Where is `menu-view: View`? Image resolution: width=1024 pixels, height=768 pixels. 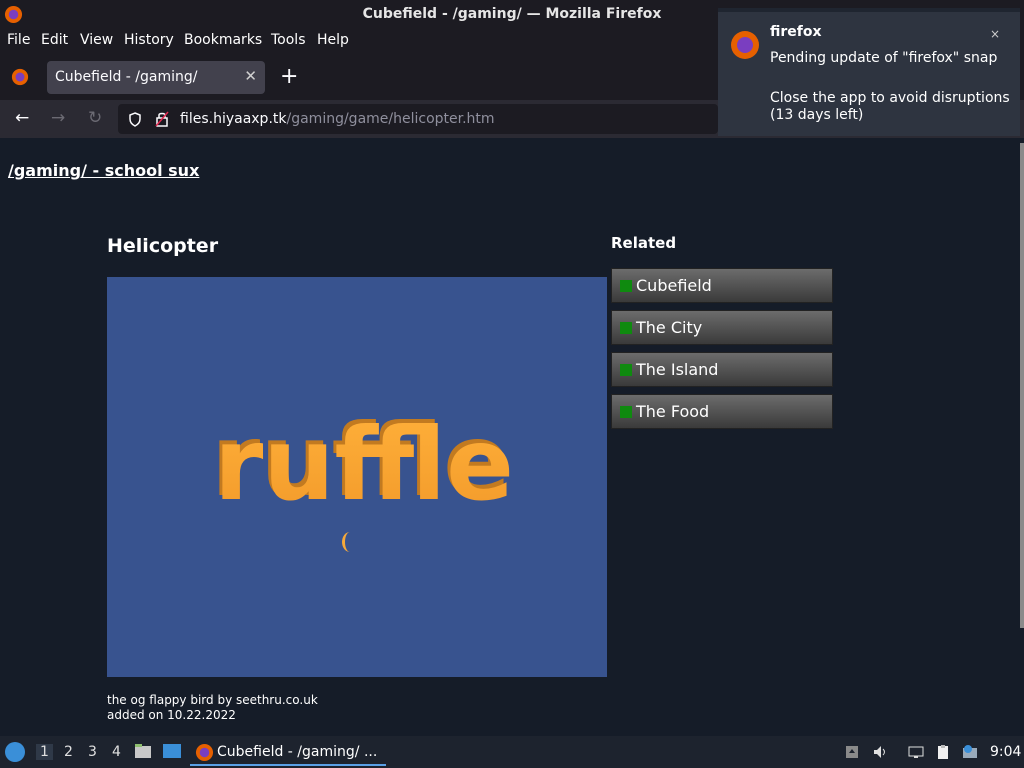 menu-view: View is located at coordinates (96, 40).